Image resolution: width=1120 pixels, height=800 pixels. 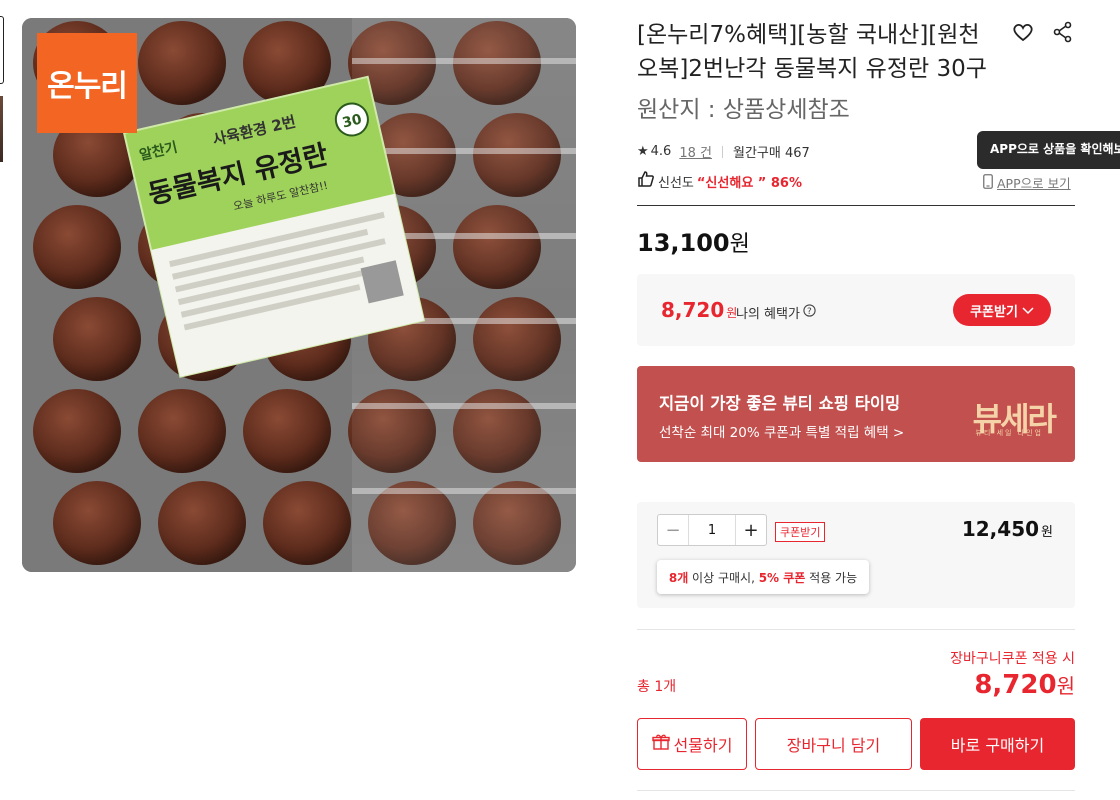 I want to click on star-icon: ★, so click(x=643, y=151).